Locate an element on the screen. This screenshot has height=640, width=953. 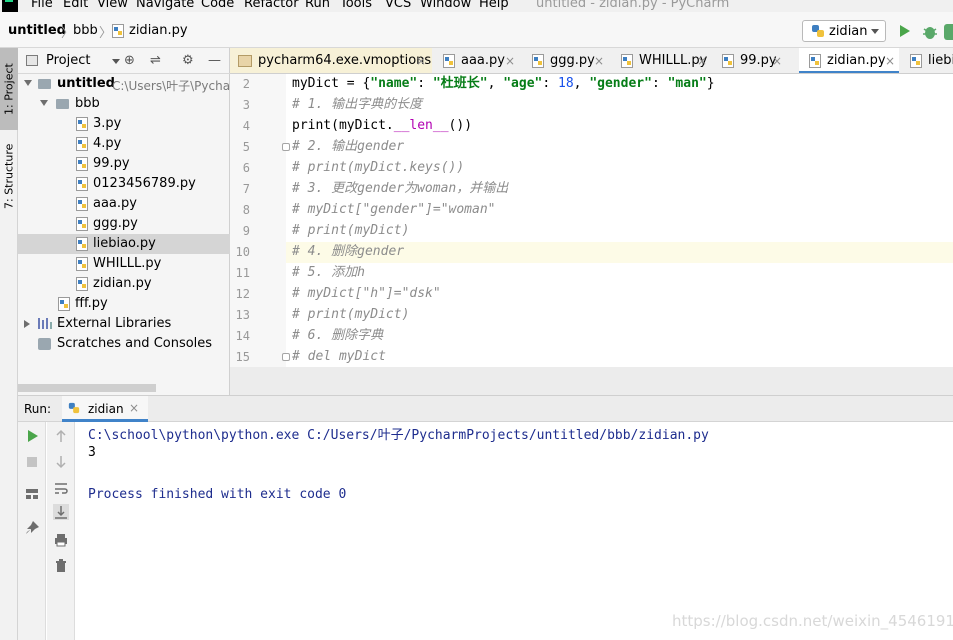
editor-tab: liebi is located at coordinates (926, 60).